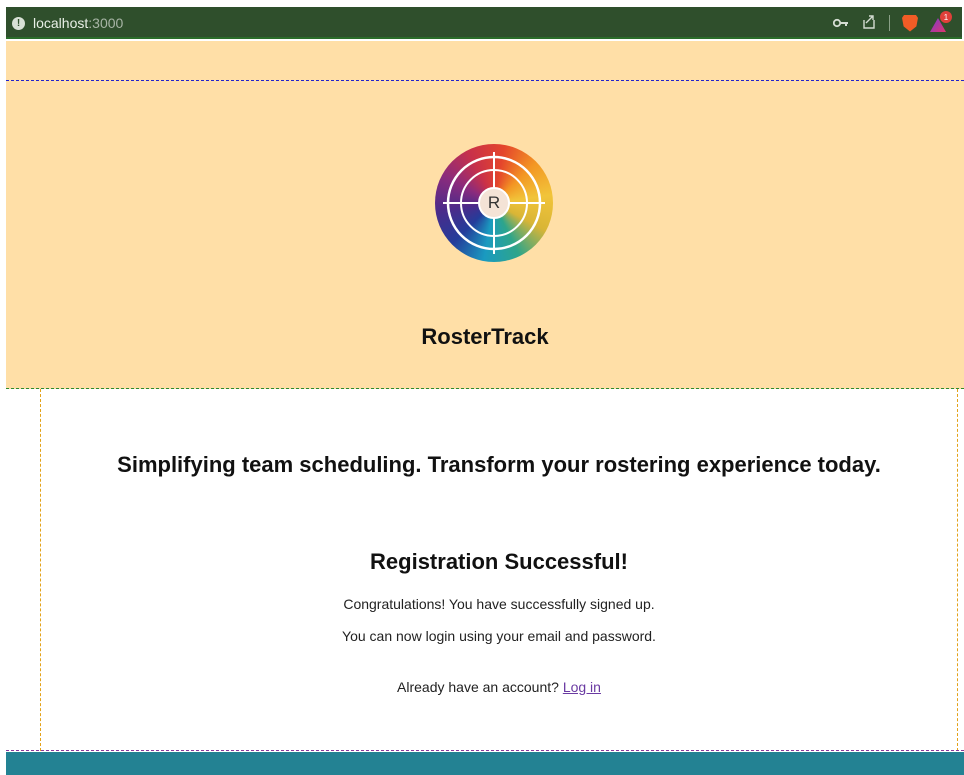  I want to click on brave-shields-icon, so click(910, 23).